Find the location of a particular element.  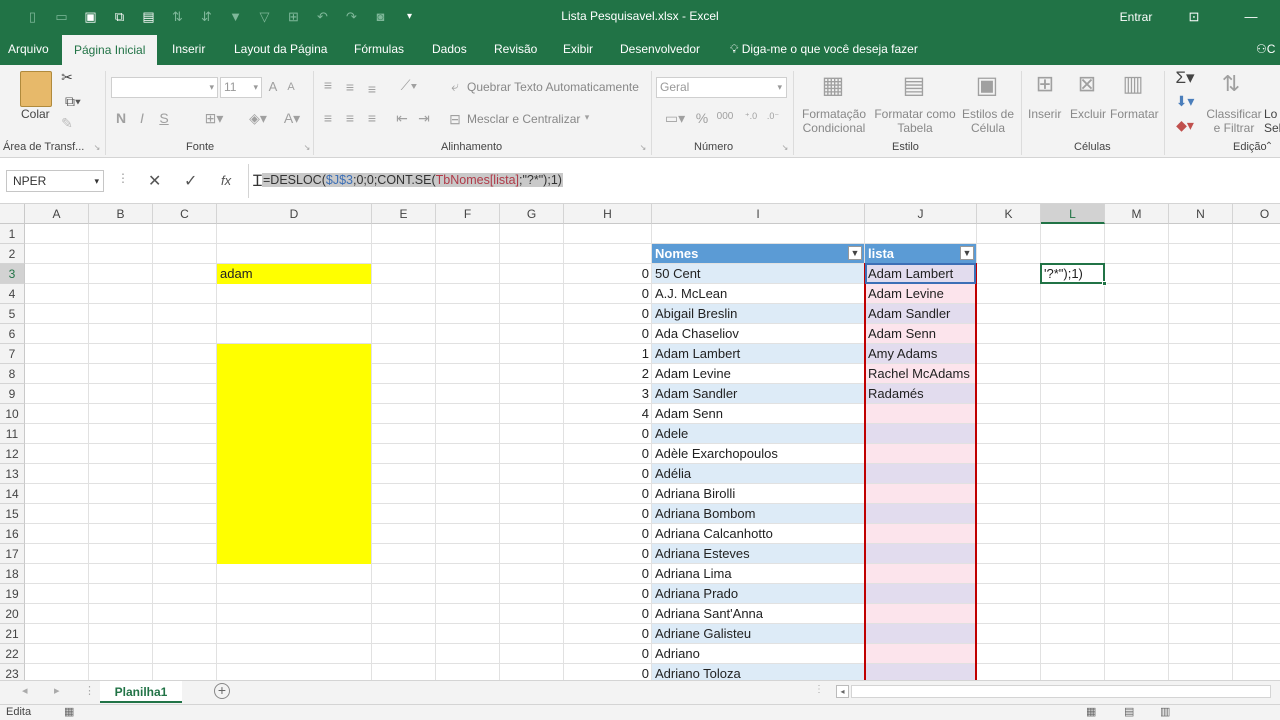

table-cell-nomes: Abigail Breslin is located at coordinates (758, 313).